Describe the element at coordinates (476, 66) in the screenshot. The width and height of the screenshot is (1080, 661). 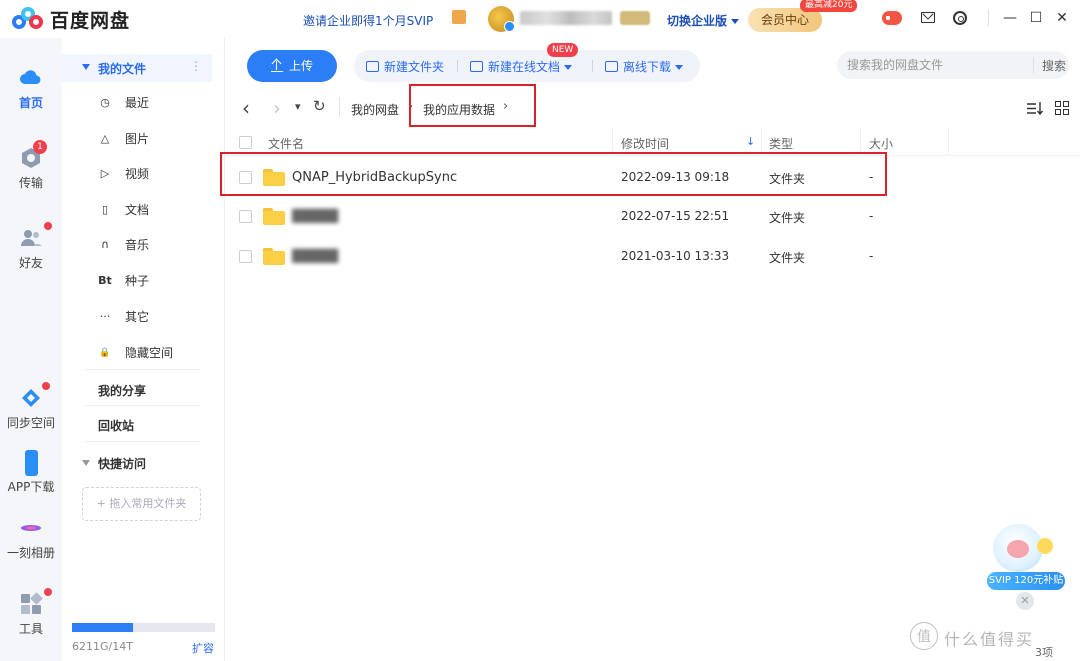
I see `doc-plus-icon` at that location.